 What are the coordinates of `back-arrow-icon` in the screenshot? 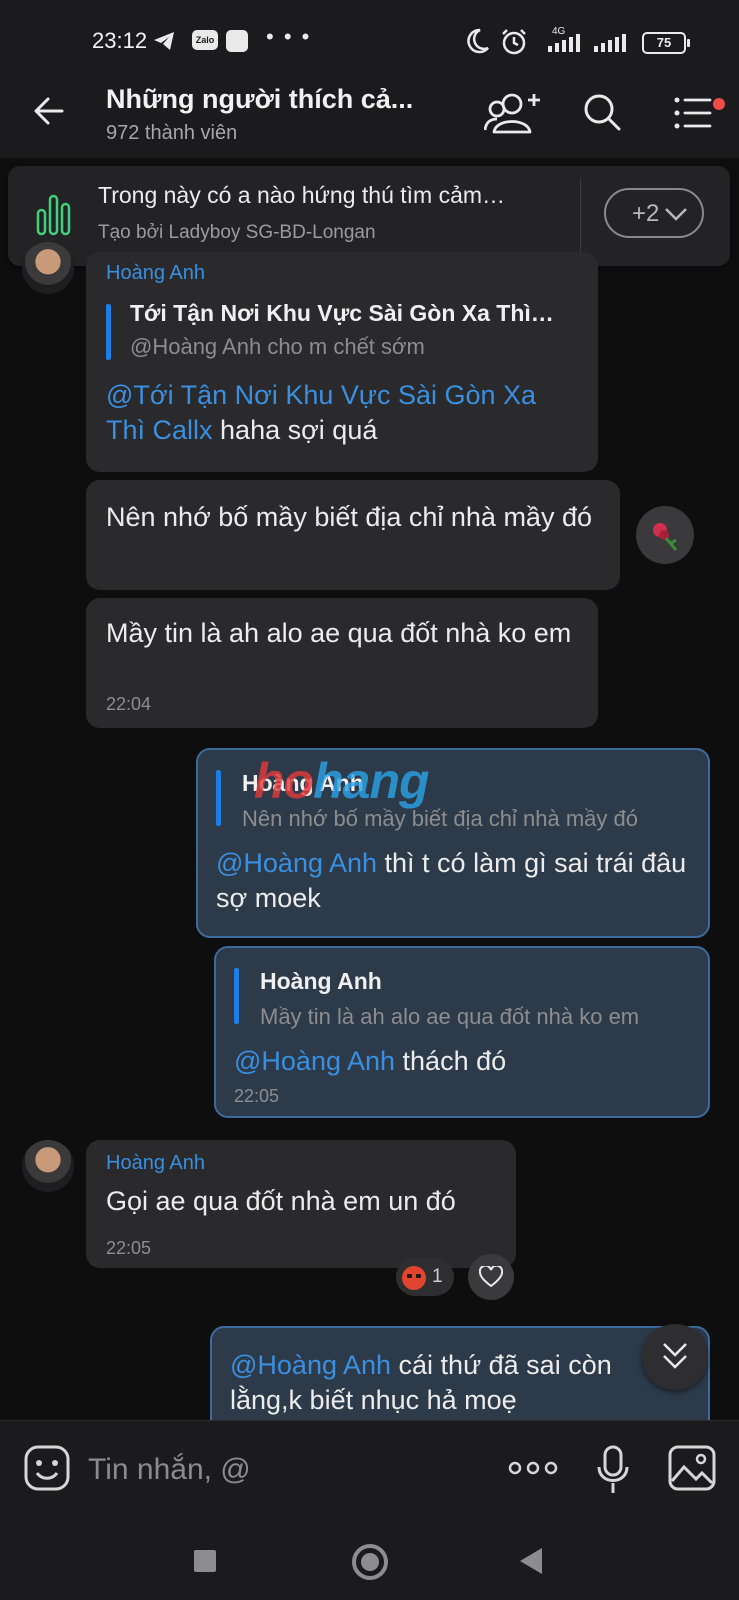 It's located at (49, 111).